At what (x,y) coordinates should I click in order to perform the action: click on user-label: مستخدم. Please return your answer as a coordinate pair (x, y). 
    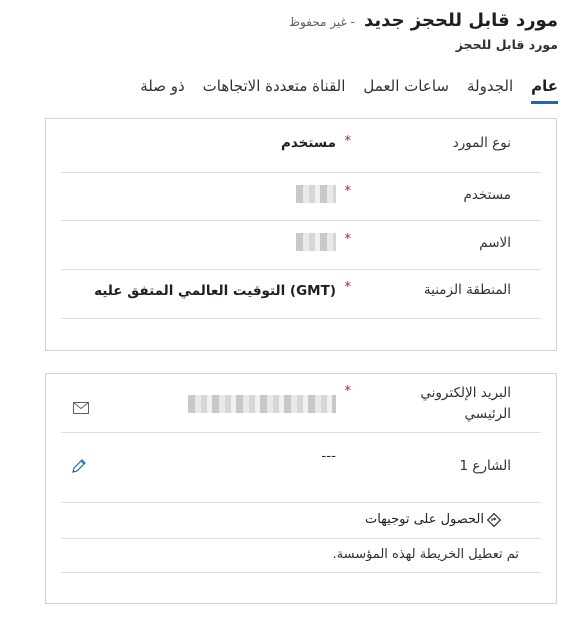
    Looking at the image, I should click on (487, 195).